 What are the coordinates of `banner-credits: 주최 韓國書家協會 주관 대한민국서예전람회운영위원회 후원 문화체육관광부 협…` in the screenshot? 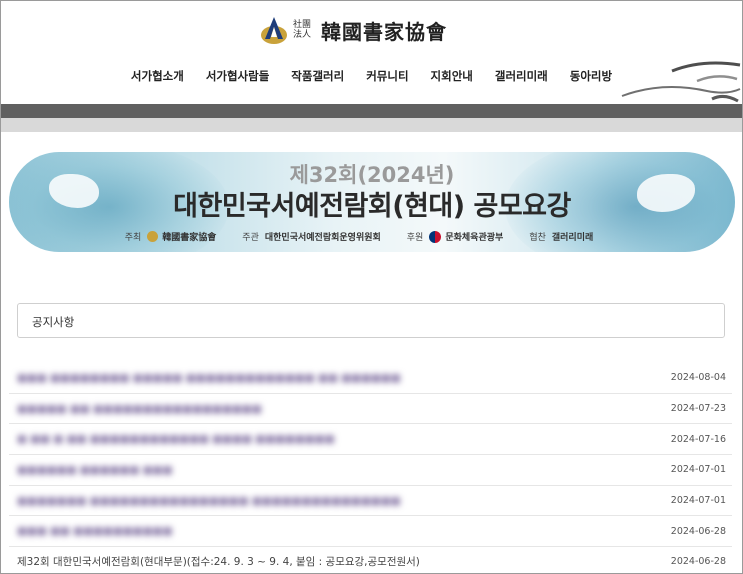 It's located at (372, 236).